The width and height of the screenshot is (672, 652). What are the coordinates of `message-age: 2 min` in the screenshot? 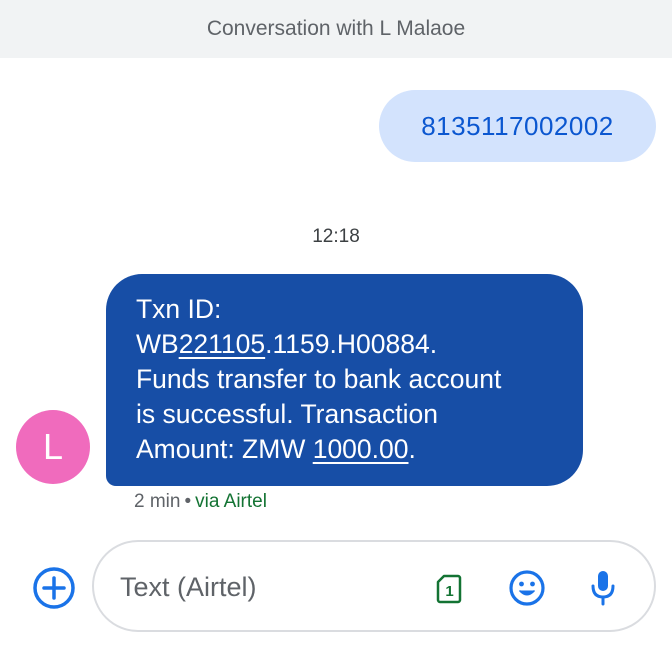 It's located at (157, 501).